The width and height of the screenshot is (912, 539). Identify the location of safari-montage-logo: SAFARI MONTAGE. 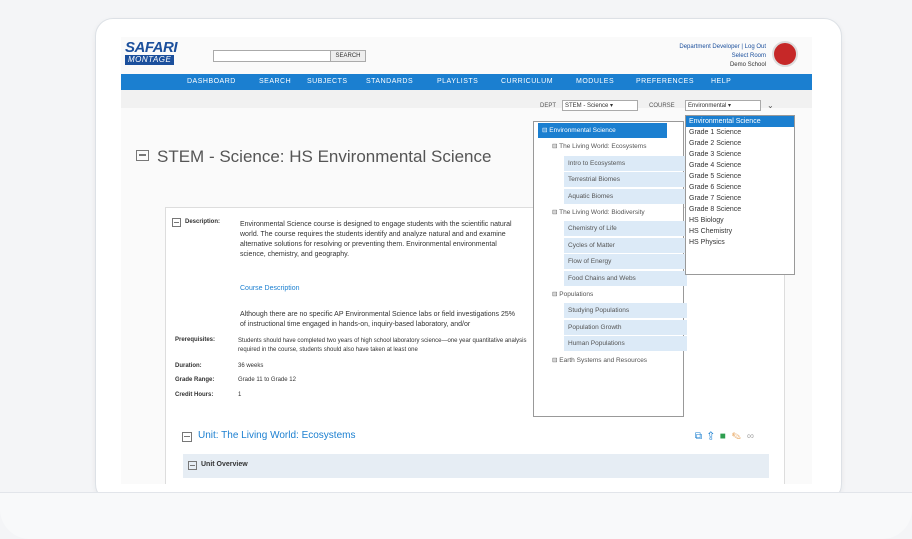
(151, 52).